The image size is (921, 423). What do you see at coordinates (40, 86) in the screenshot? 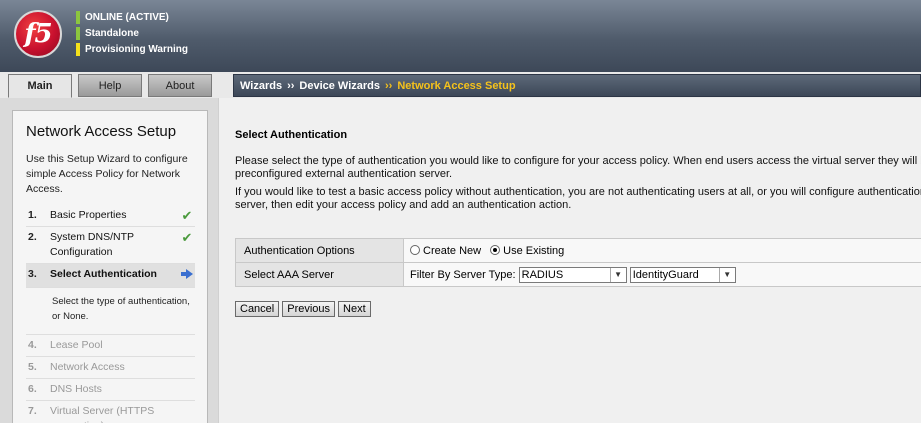
I see `tab-main: Main` at bounding box center [40, 86].